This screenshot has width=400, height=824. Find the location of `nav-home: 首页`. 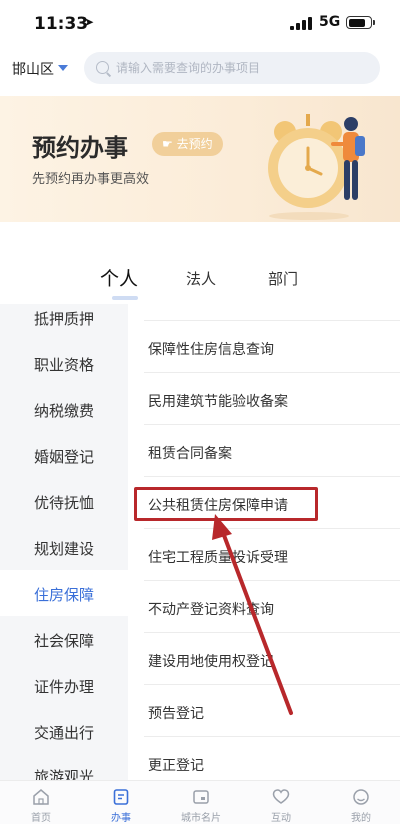

nav-home: 首页 is located at coordinates (41, 802).